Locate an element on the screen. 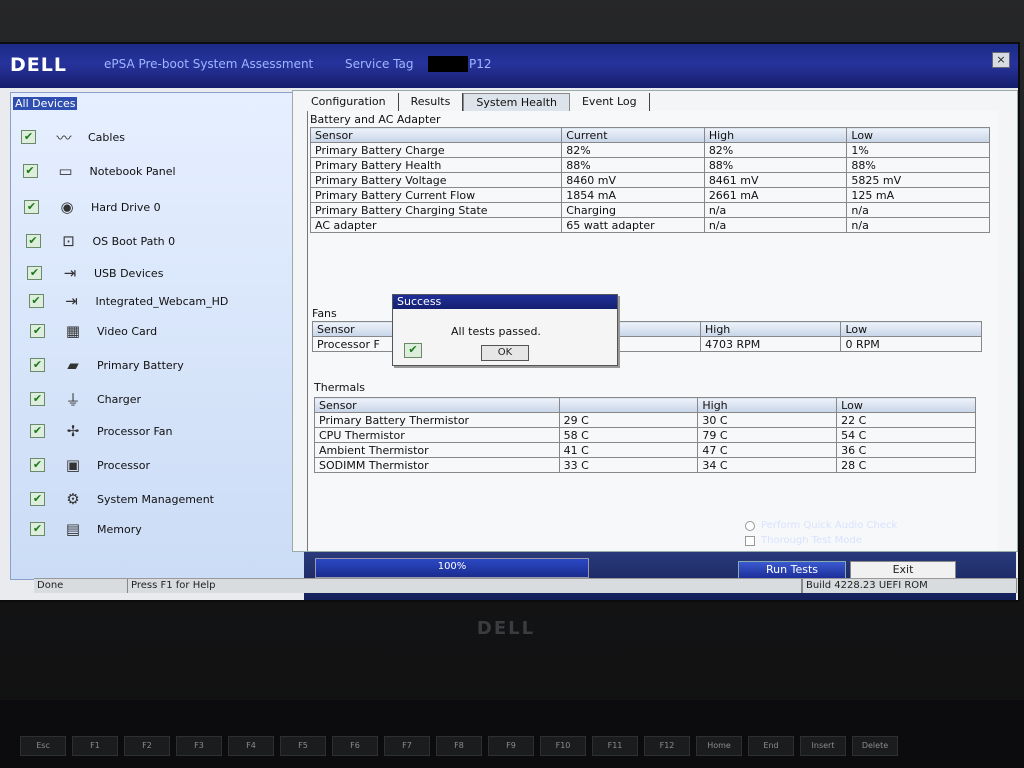 This screenshot has height=768, width=1024. battery-section-title: Battery and AC Adapter is located at coordinates (375, 119).